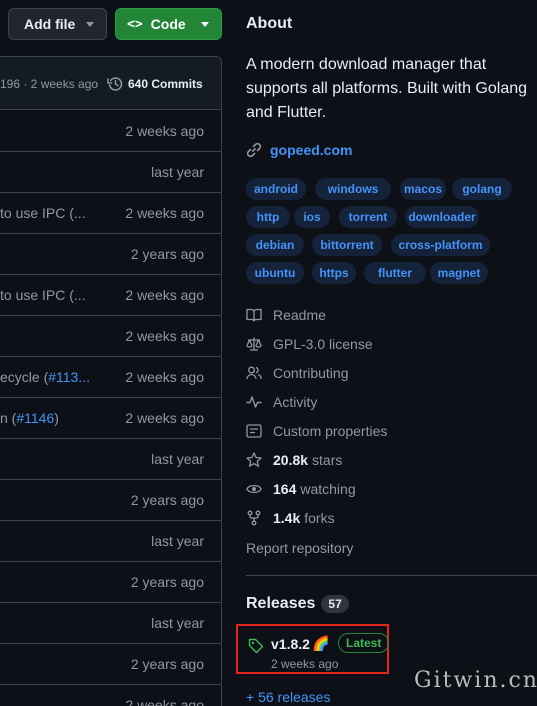 The width and height of the screenshot is (537, 706). I want to click on rainbow-icon: 🌈, so click(321, 643).